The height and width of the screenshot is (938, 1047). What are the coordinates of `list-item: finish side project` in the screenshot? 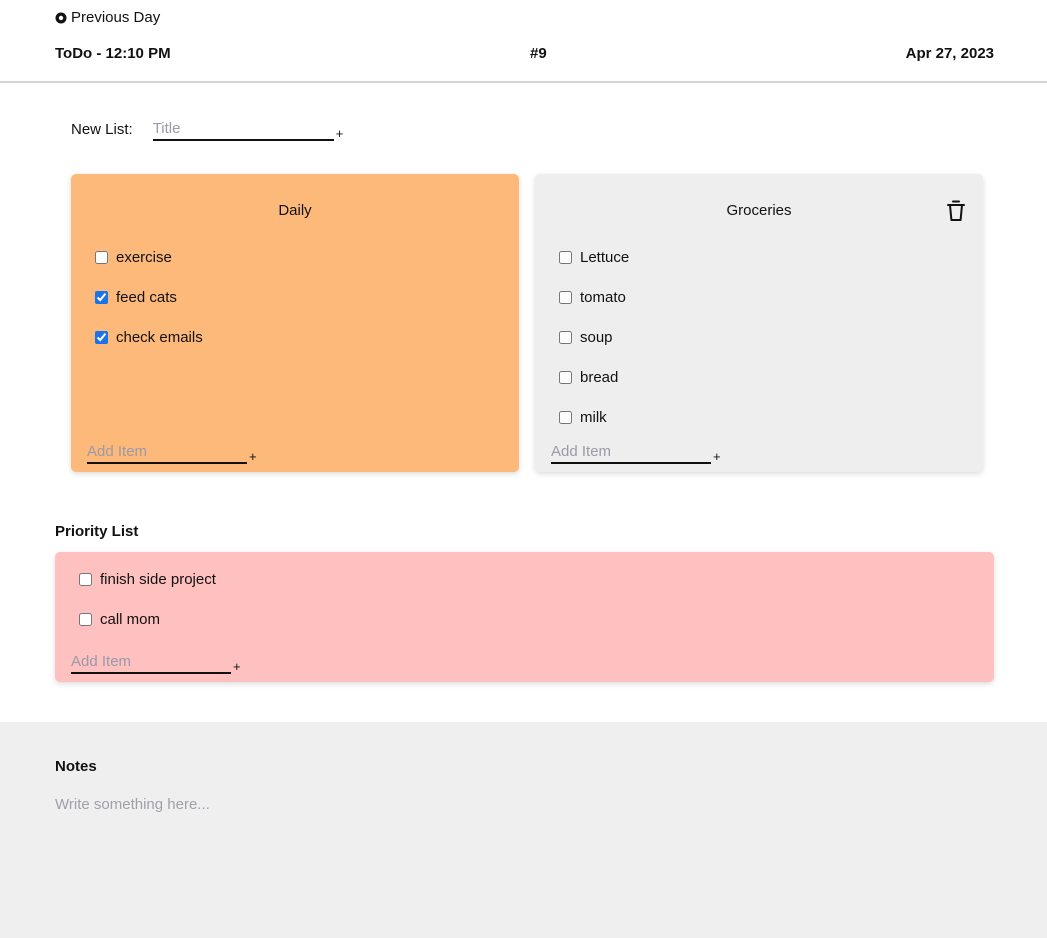 It's located at (147, 579).